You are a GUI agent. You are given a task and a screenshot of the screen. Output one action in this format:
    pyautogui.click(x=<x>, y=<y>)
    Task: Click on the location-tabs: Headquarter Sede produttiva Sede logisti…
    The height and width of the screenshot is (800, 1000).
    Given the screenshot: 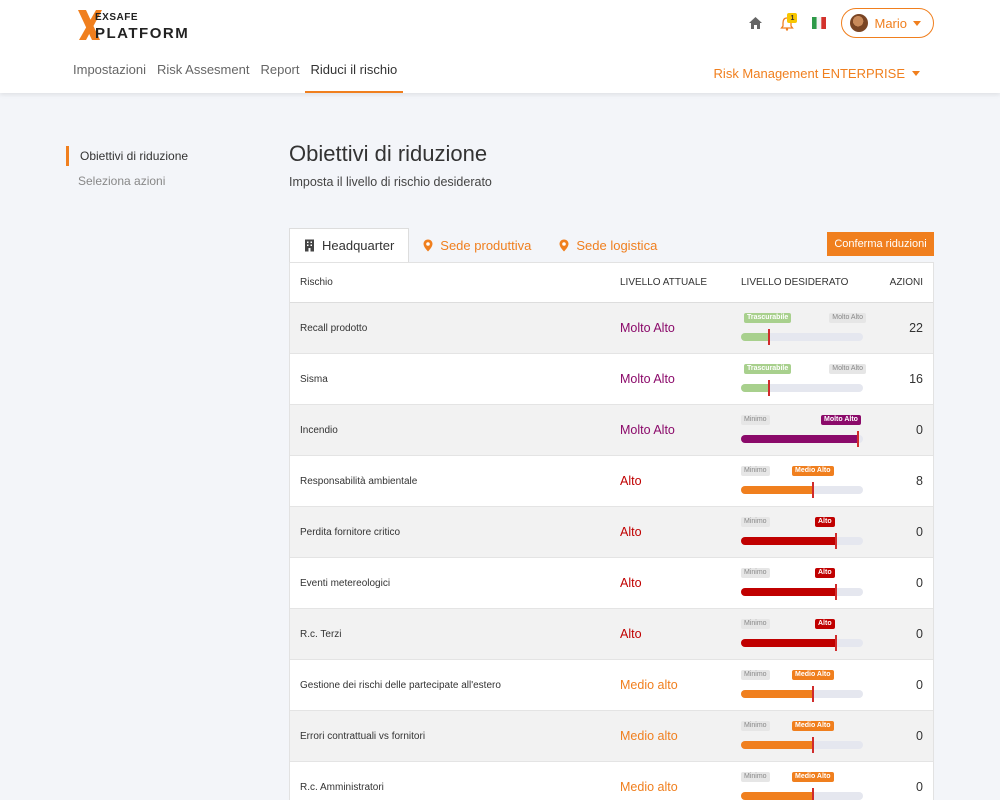 What is the action you would take?
    pyautogui.click(x=480, y=245)
    